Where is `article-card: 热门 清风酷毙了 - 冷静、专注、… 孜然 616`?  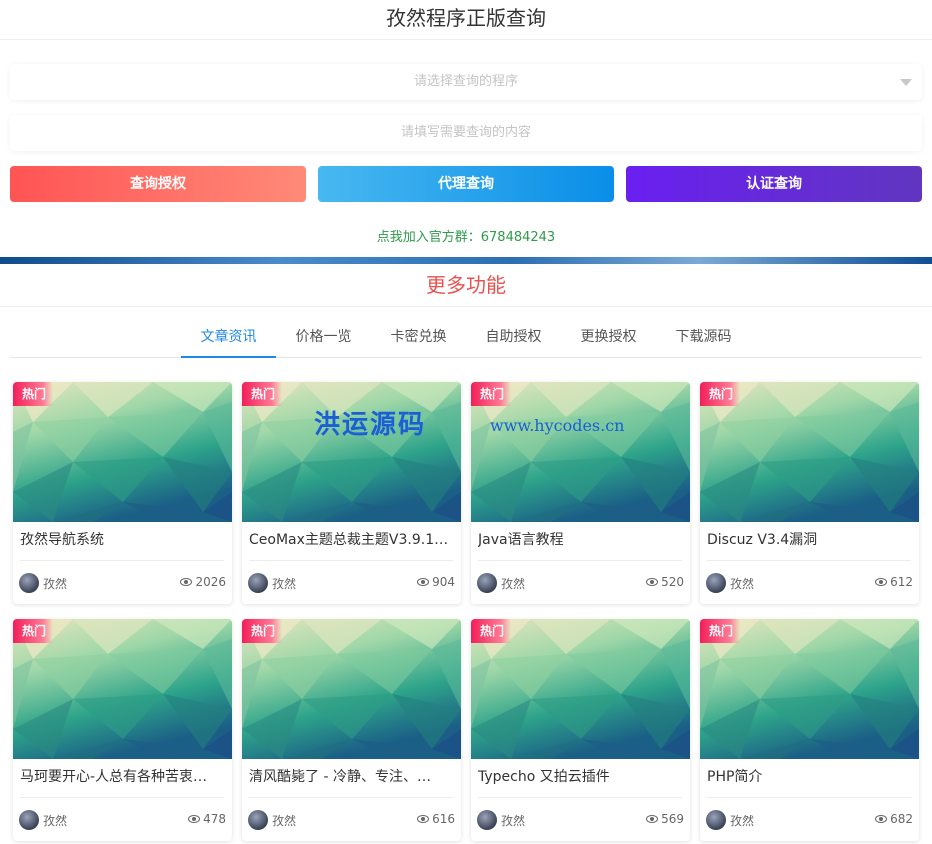
article-card: 热门 清风酷毙了 - 冷静、专注、… 孜然 616 is located at coordinates (351, 730).